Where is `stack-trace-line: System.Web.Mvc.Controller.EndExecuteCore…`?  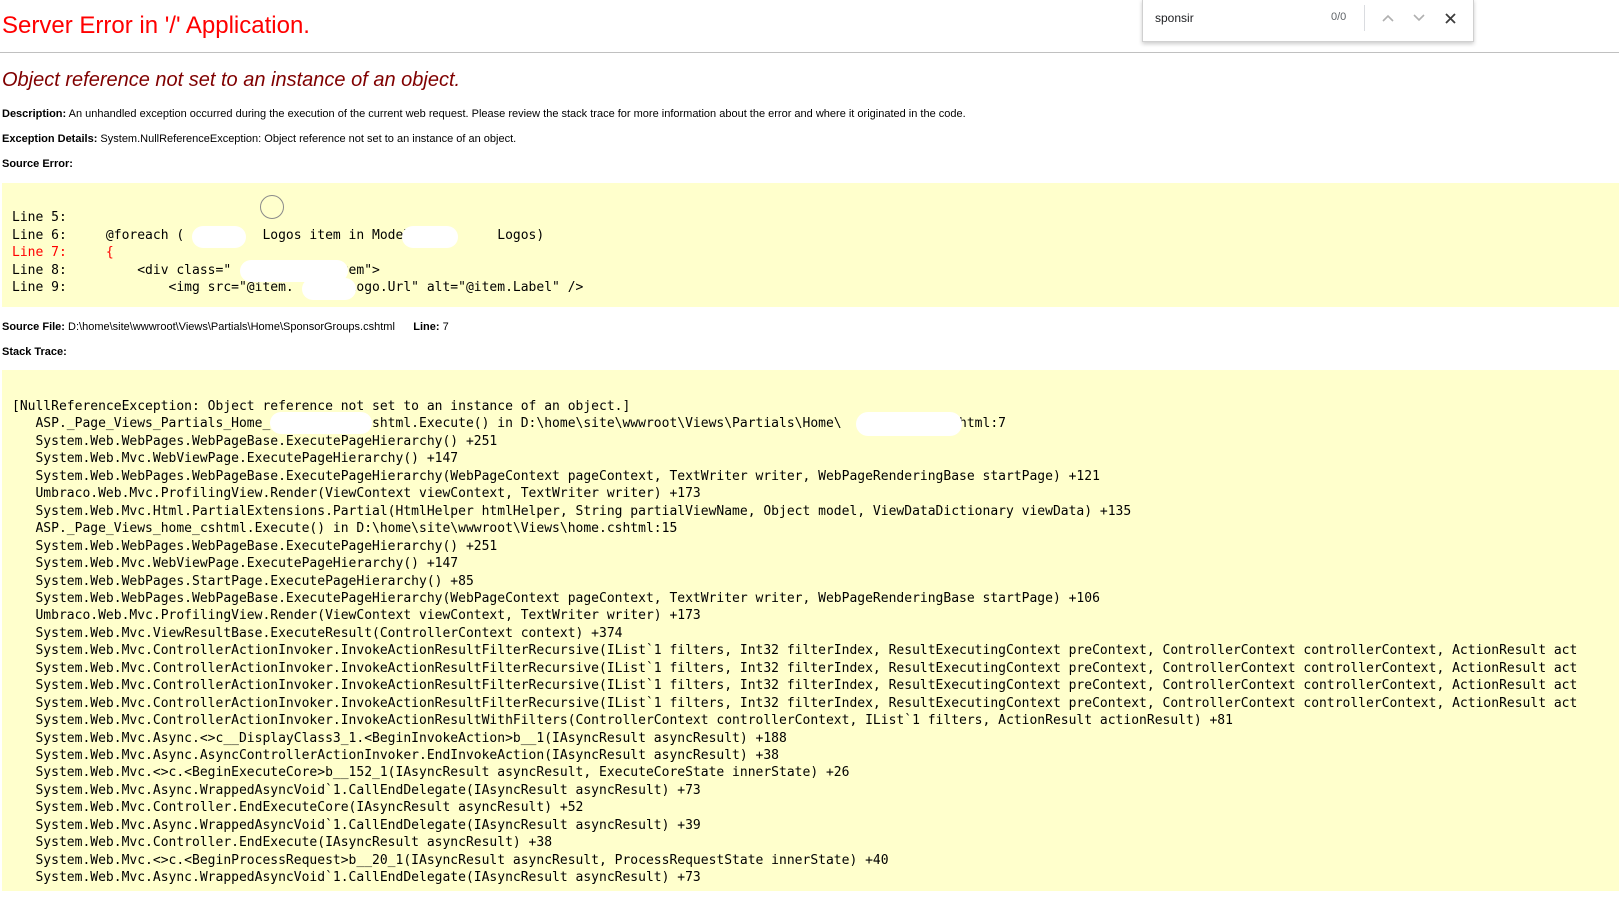
stack-trace-line: System.Web.Mvc.Controller.EndExecuteCore… is located at coordinates (298, 808).